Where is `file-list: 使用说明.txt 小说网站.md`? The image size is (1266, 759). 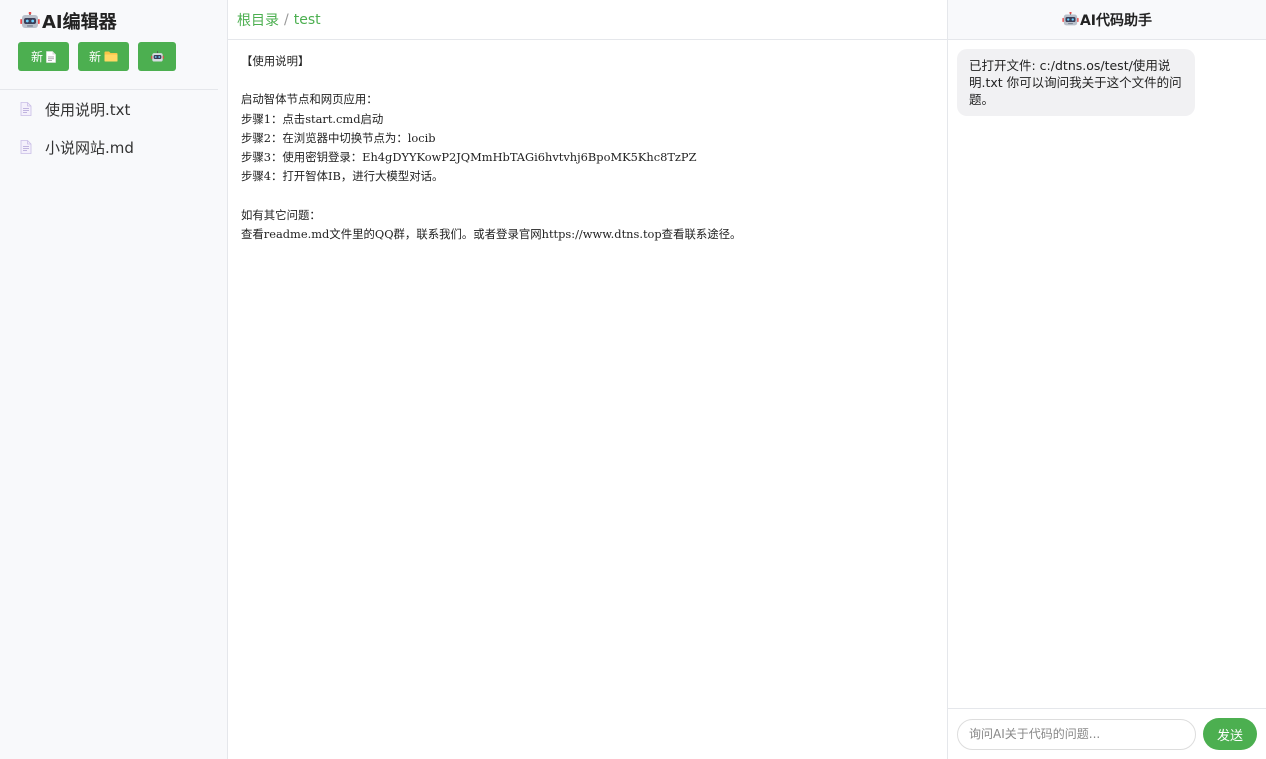 file-list: 使用说明.txt 小说网站.md is located at coordinates (113, 128).